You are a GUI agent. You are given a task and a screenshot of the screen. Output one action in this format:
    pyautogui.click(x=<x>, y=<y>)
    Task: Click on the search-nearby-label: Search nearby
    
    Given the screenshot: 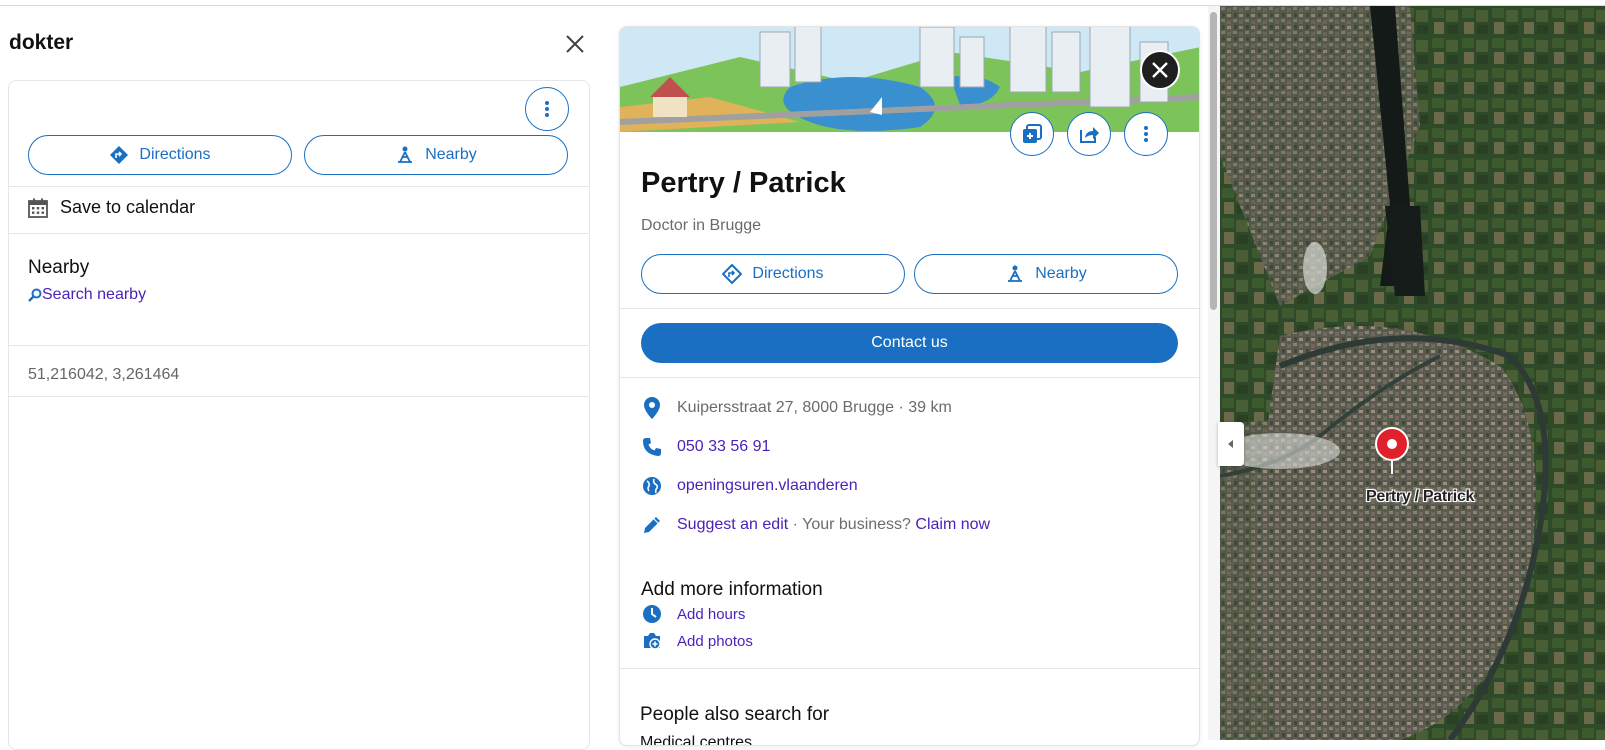 What is the action you would take?
    pyautogui.click(x=94, y=294)
    